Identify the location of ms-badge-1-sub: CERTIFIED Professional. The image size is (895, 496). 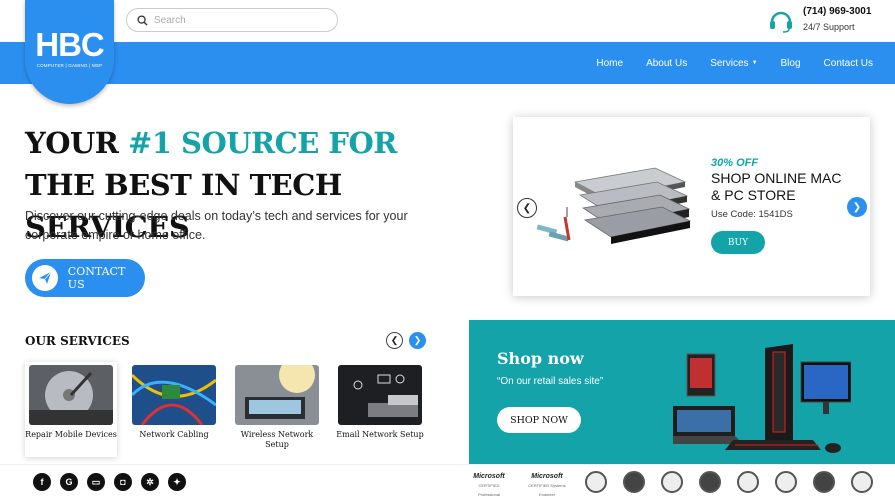
(488, 489).